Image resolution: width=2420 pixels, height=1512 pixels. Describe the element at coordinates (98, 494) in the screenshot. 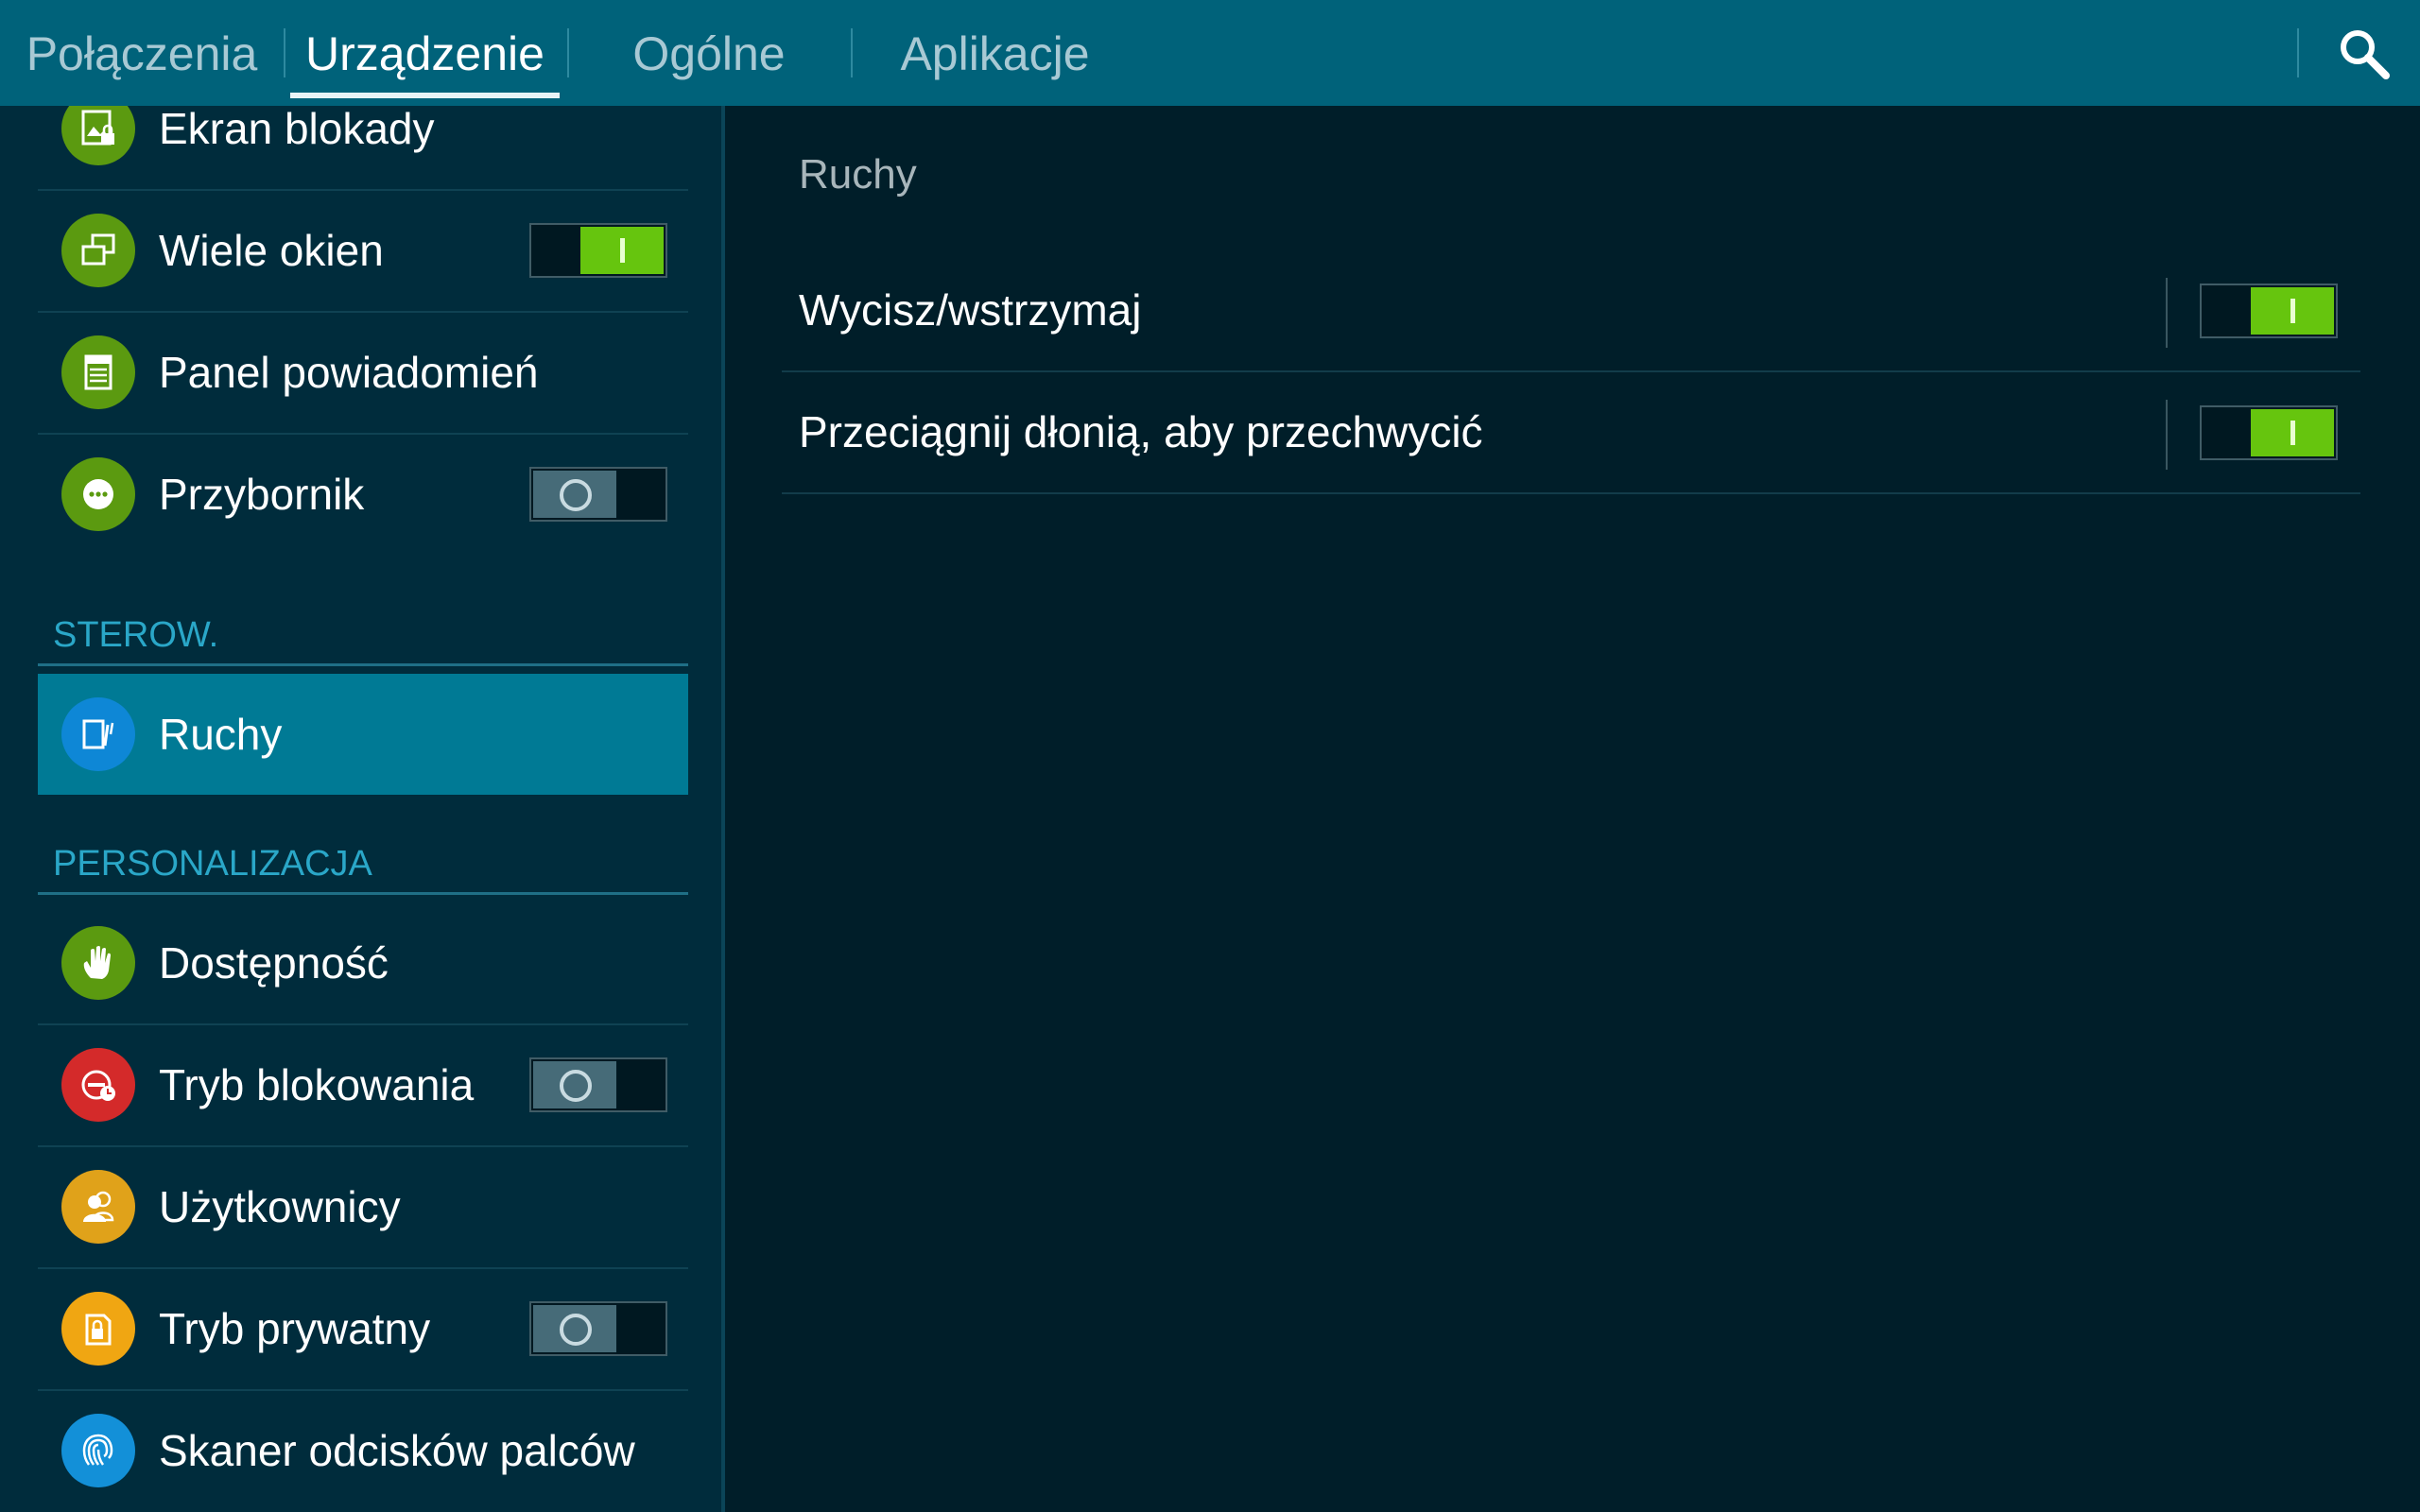

I see `toolbox-icon` at that location.